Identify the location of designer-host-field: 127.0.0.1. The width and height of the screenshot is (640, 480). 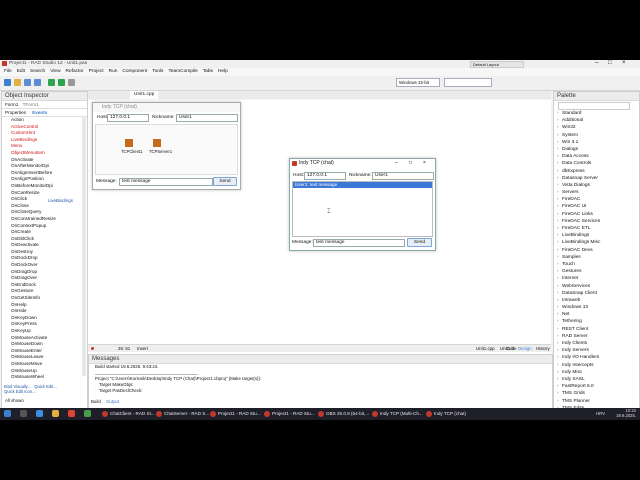
(128, 118).